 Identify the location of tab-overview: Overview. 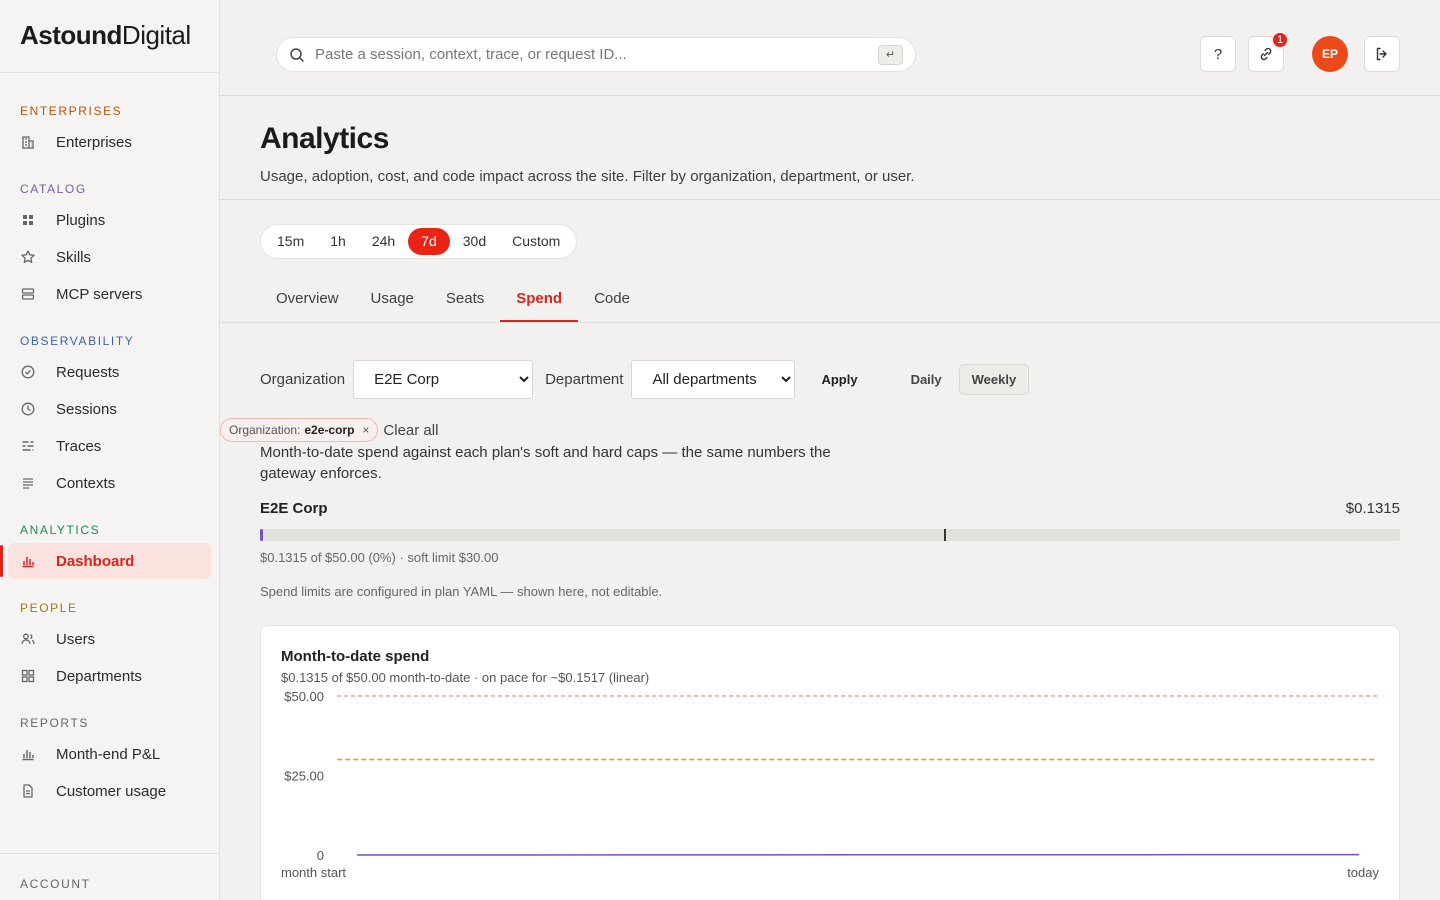
(307, 299).